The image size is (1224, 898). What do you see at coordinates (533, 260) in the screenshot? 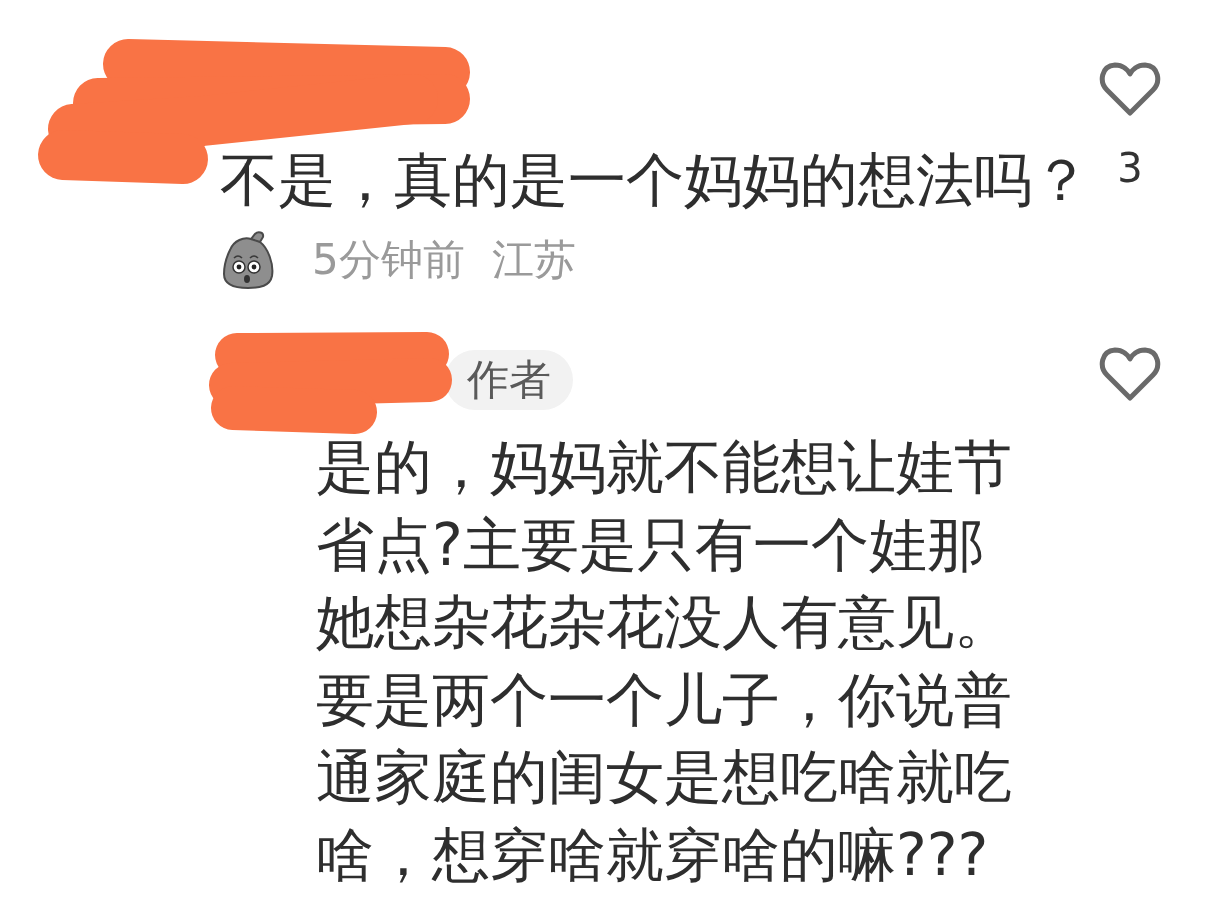
I see `comment-location: 江苏` at bounding box center [533, 260].